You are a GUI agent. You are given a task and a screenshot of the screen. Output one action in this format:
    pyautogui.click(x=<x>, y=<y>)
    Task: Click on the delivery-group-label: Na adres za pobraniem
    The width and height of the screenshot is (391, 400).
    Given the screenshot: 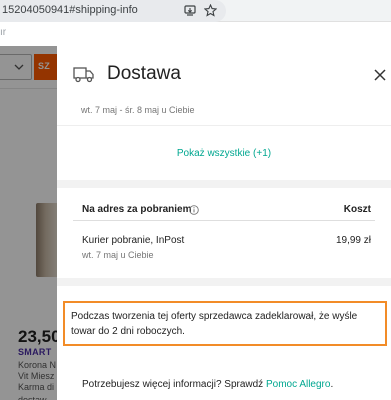 What is the action you would take?
    pyautogui.click(x=137, y=209)
    